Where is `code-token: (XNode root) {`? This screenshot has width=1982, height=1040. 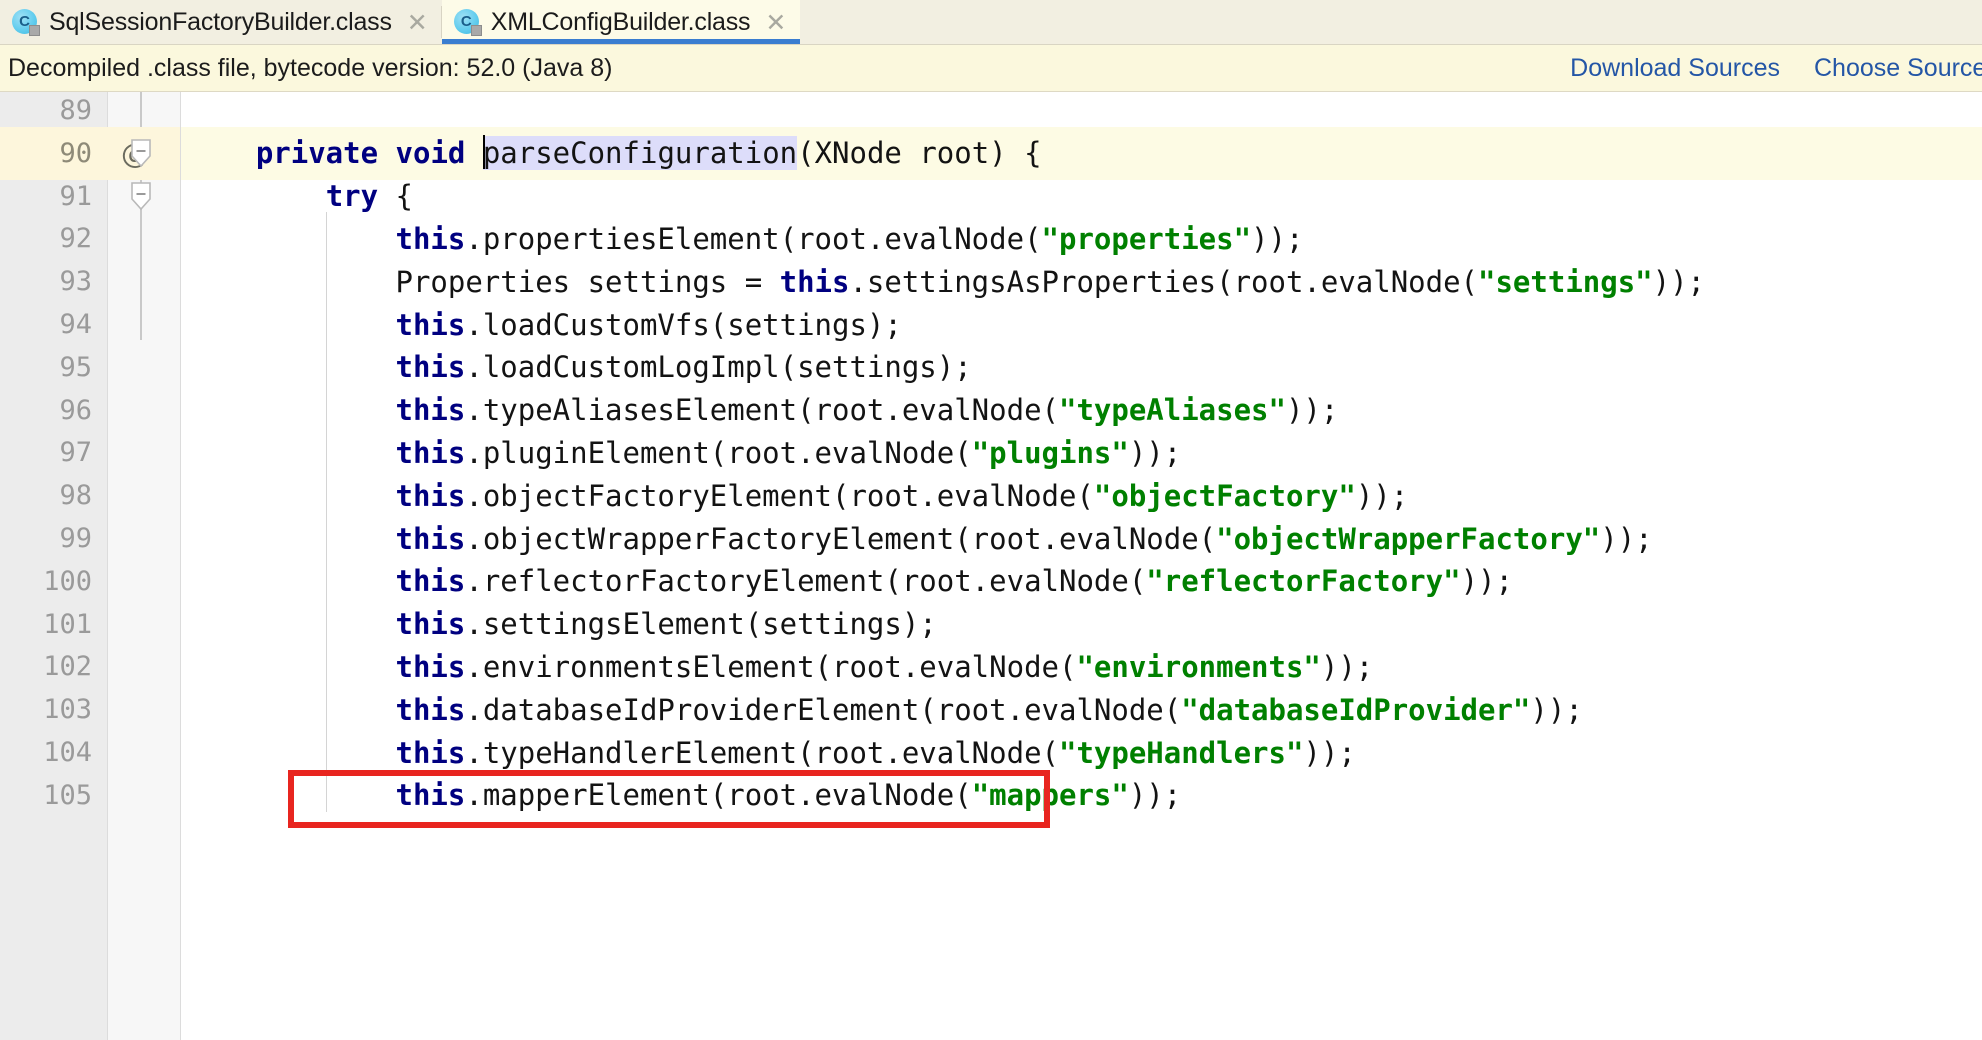 code-token: (XNode root) { is located at coordinates (919, 153).